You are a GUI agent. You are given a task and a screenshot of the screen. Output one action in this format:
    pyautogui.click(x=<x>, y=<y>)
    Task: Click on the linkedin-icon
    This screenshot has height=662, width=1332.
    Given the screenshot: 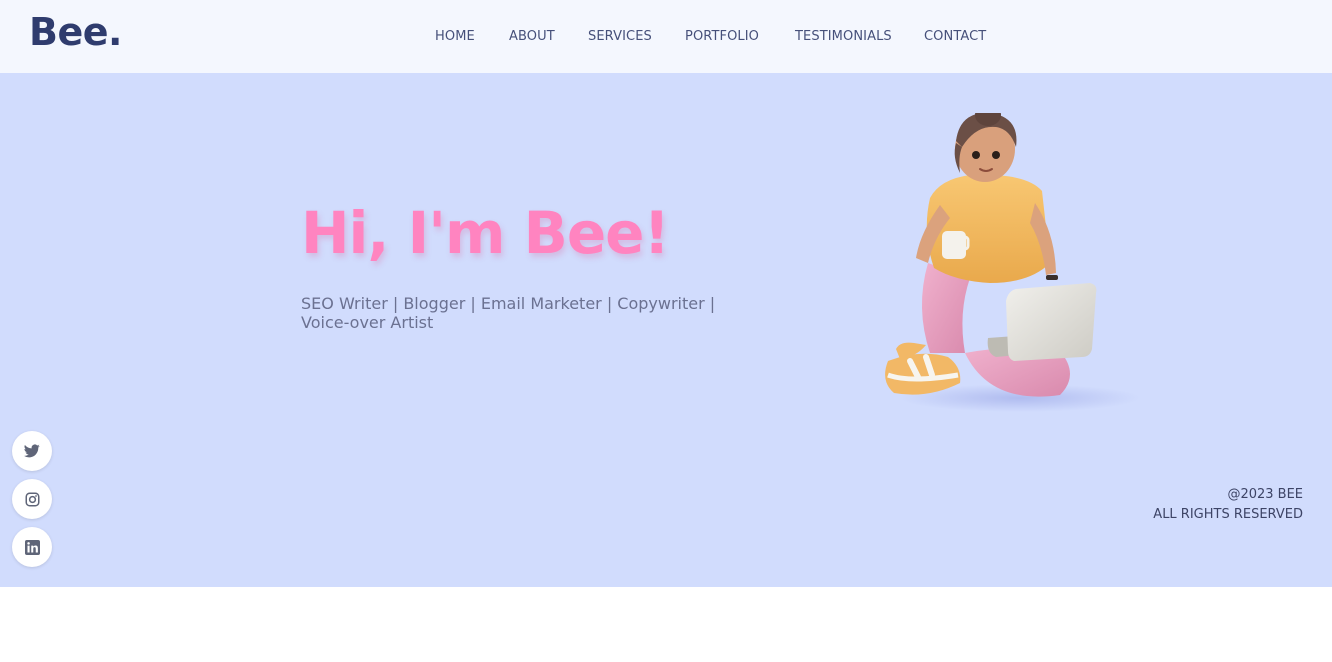 What is the action you would take?
    pyautogui.click(x=32, y=547)
    